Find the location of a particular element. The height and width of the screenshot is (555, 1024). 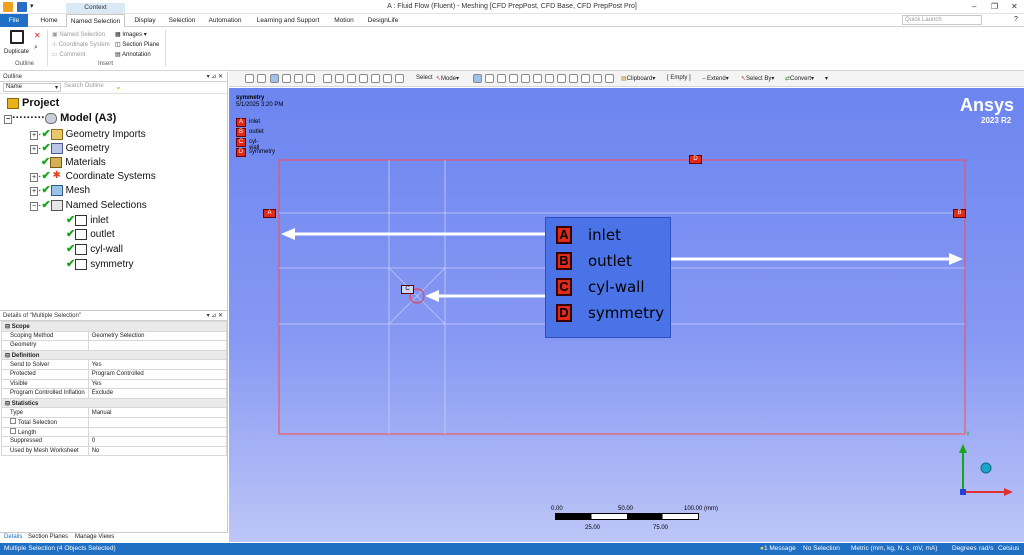

annotation-legend: A inlet B outlet C cyl-wall D symmetry is located at coordinates (608, 277).